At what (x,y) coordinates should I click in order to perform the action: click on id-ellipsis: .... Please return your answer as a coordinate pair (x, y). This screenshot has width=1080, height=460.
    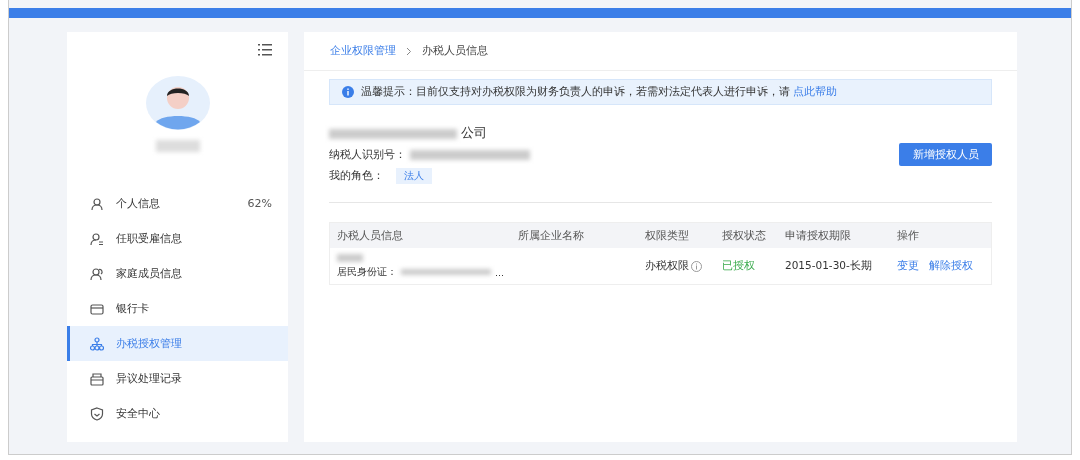
    Looking at the image, I should click on (500, 272).